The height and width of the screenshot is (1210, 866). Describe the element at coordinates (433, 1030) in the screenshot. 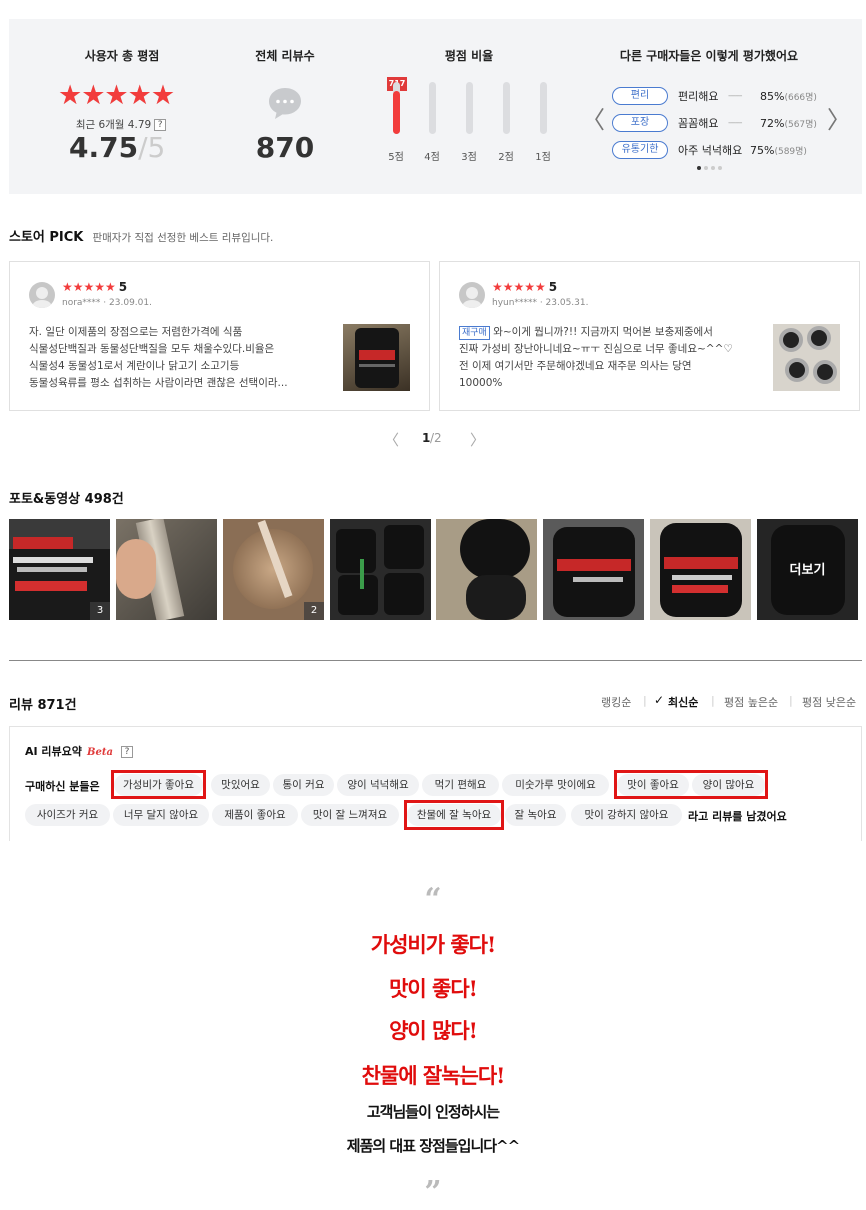

I see `promo-red-line: 양이 많다!` at that location.